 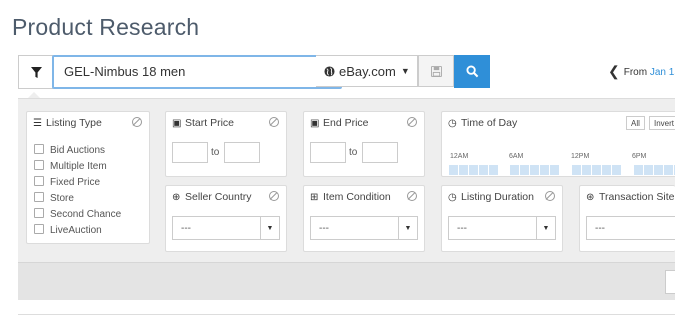 What do you see at coordinates (367, 71) in the screenshot?
I see `site-select: eBay.com ▼` at bounding box center [367, 71].